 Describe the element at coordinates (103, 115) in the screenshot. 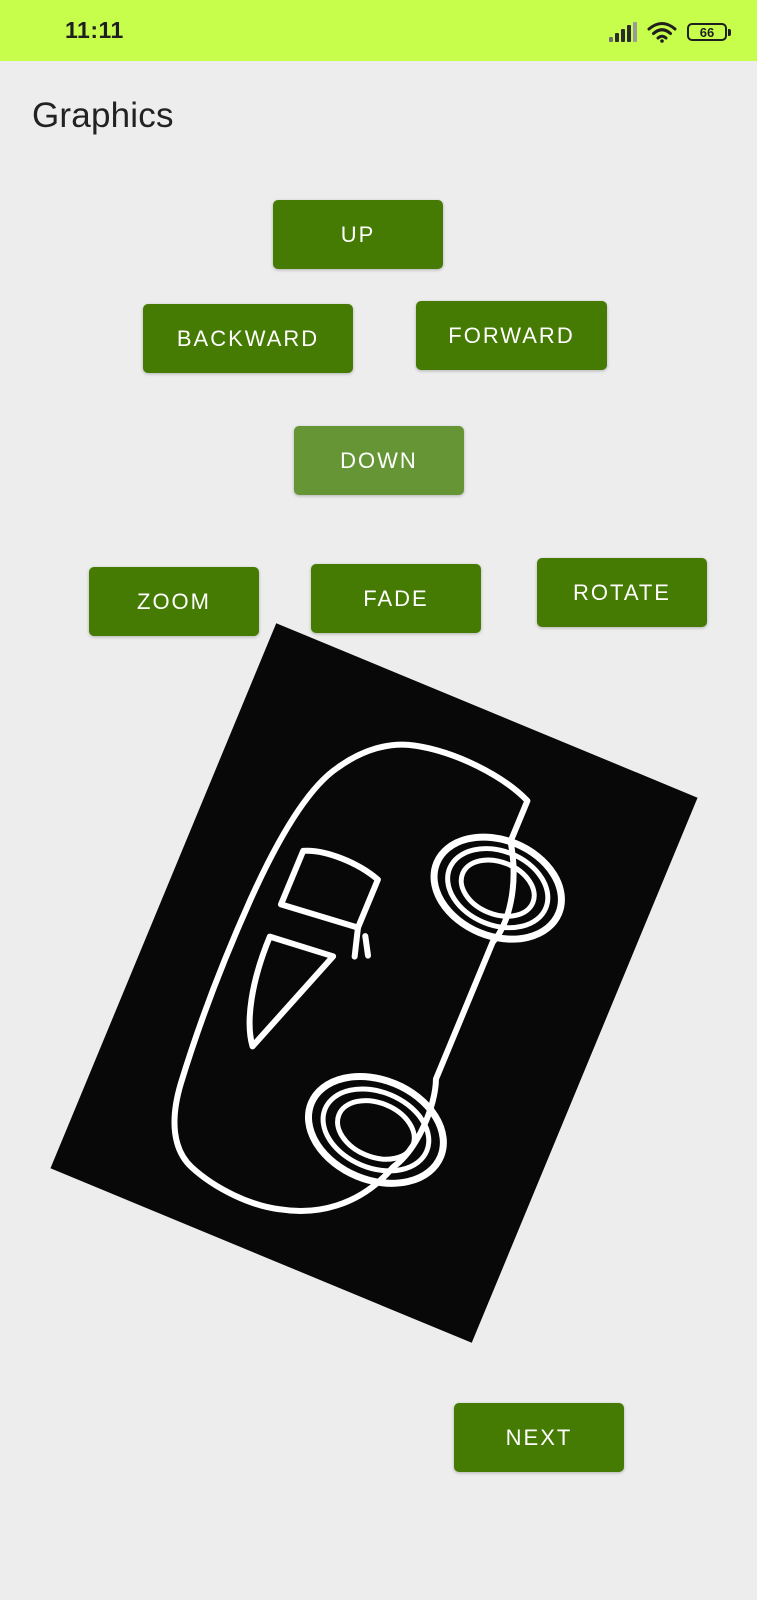

I see `page-title: Graphics` at that location.